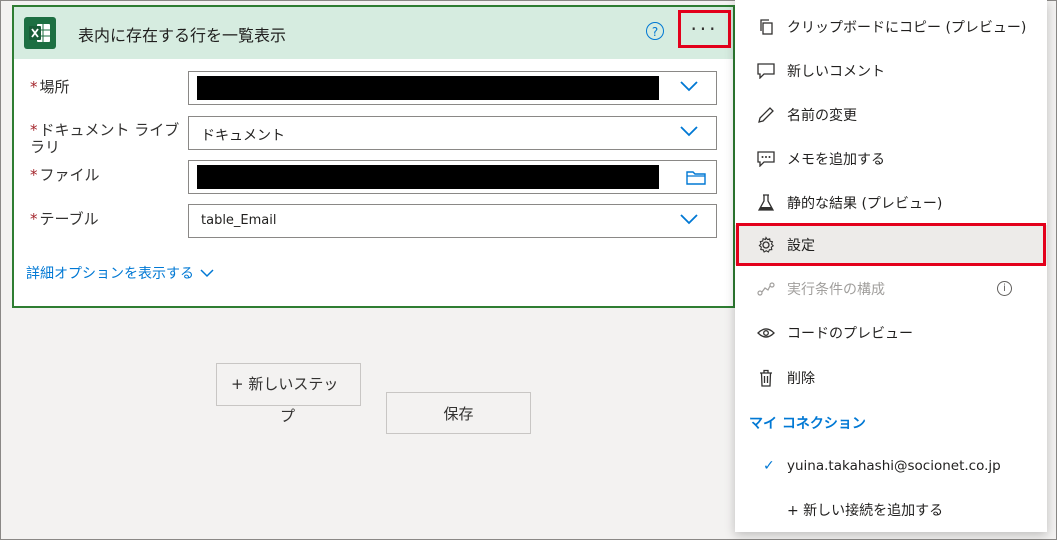 The image size is (1057, 540). Describe the element at coordinates (836, 290) in the screenshot. I see `menu-item-label: 実行条件の構成` at that location.